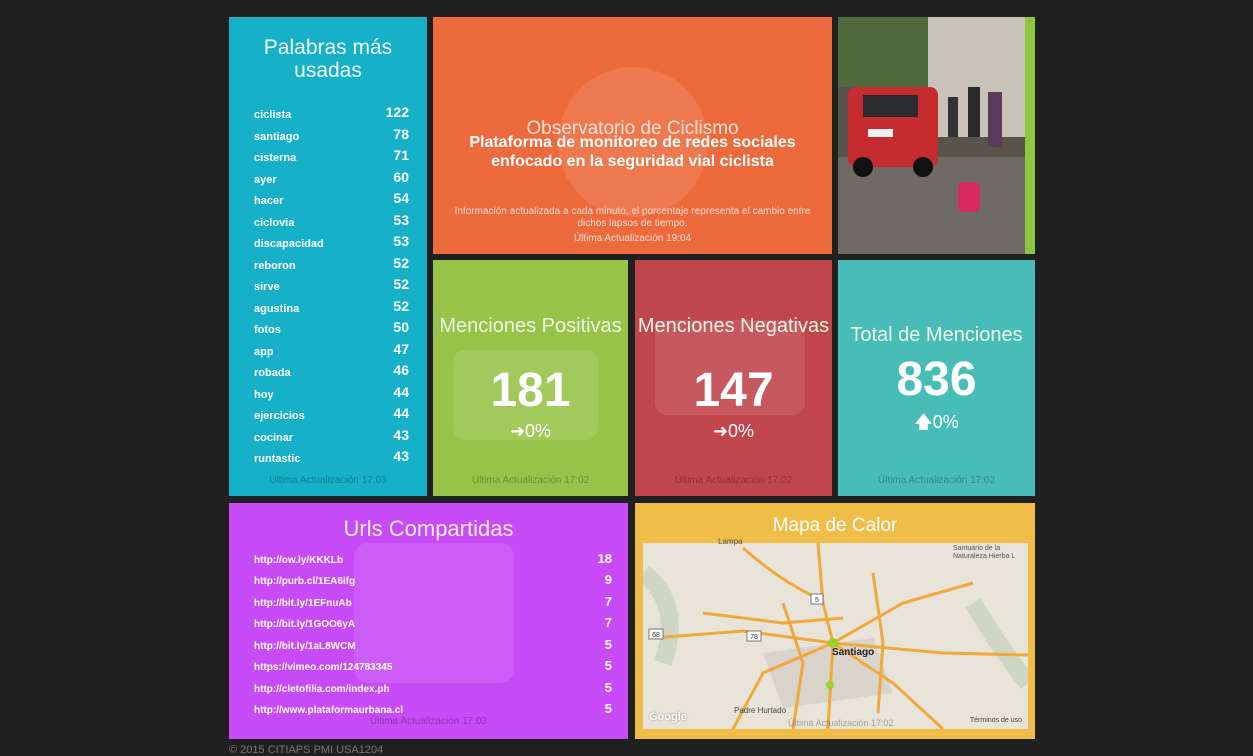 The height and width of the screenshot is (756, 1253). Describe the element at coordinates (331, 155) in the screenshot. I see `word-row: cisterna 71` at that location.